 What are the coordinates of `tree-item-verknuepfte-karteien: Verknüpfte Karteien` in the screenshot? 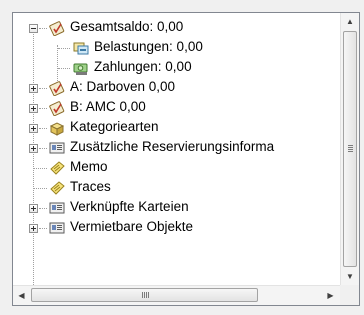 It's located at (176, 208).